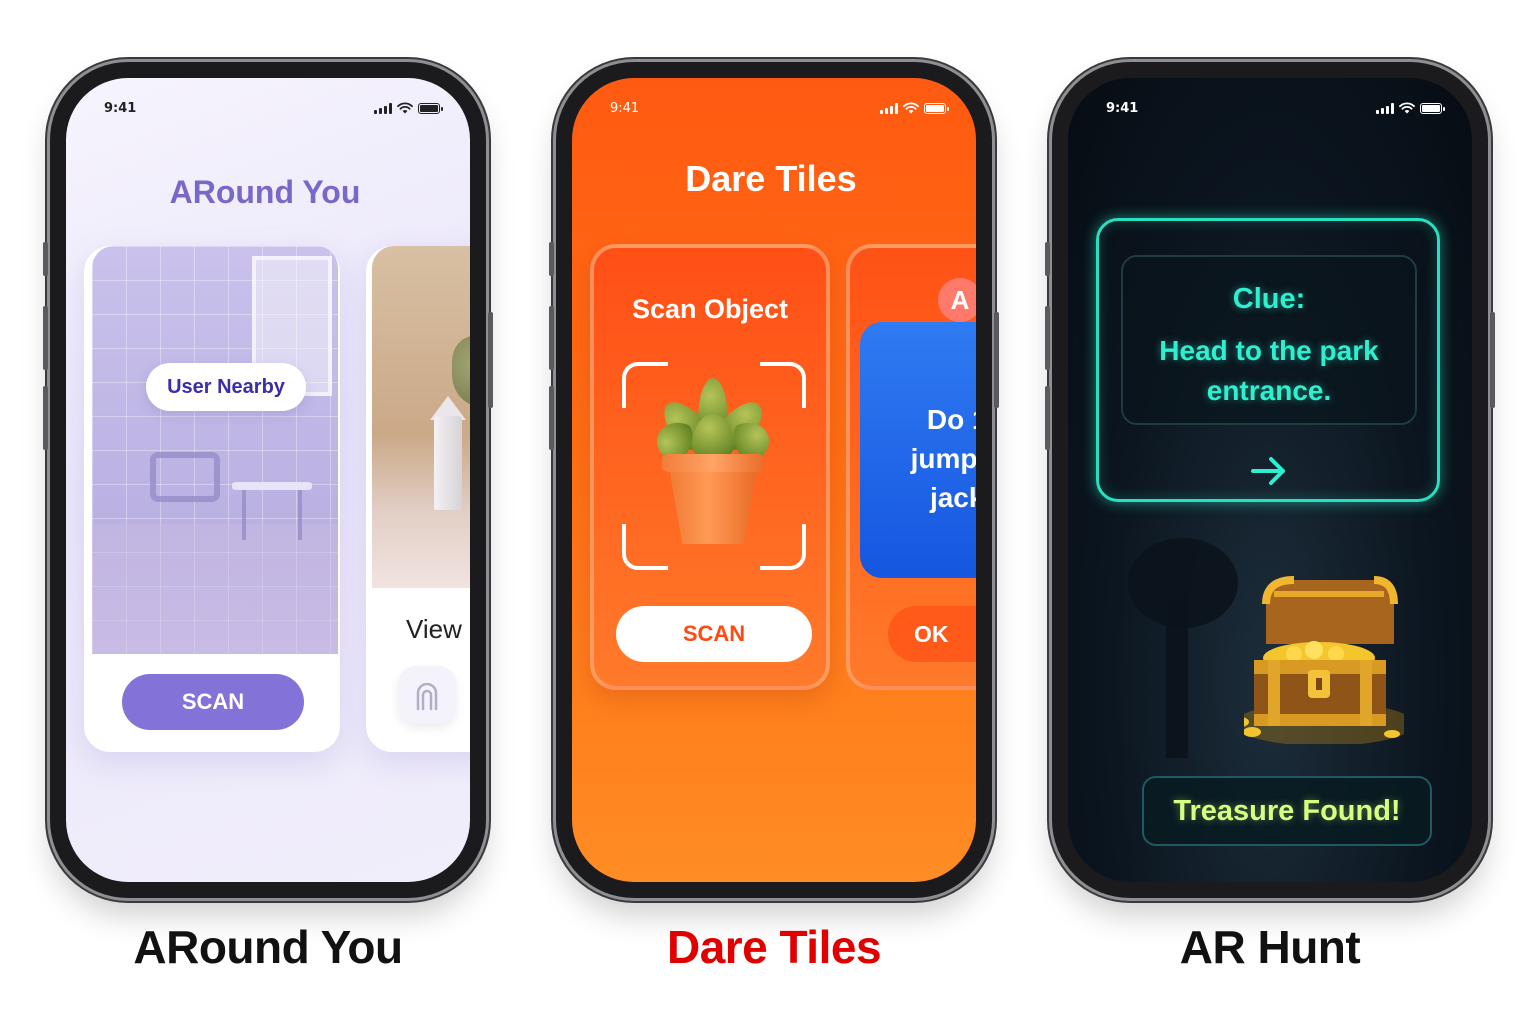  Describe the element at coordinates (771, 178) in the screenshot. I see `app-title: Dare Tiles` at that location.